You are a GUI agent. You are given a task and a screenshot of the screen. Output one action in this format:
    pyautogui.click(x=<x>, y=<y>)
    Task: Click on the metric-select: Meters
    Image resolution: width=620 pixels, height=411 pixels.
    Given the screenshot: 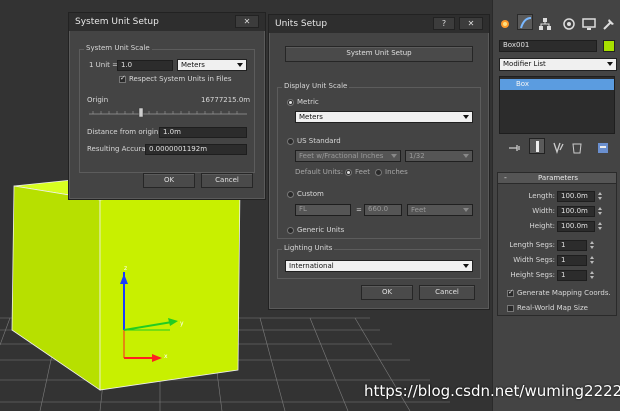 What is the action you would take?
    pyautogui.click(x=384, y=117)
    